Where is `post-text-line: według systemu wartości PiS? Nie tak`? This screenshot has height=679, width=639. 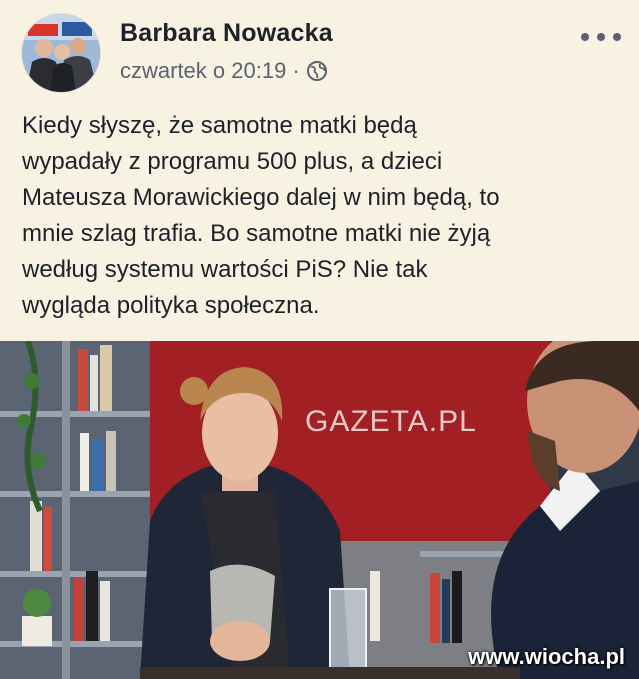
post-text-line: według systemu wartości PiS? Nie tak is located at coordinates (225, 269).